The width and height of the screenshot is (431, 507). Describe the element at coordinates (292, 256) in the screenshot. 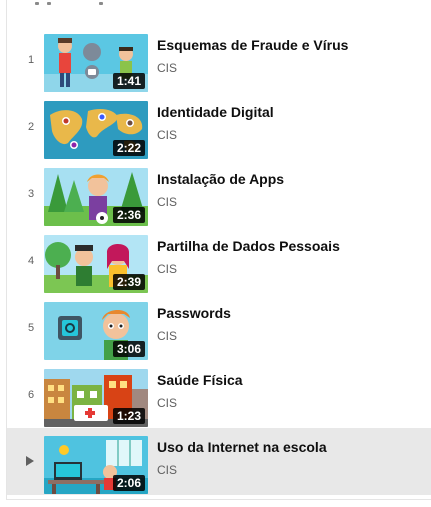

I see `item-meta: Partilha de Dados Pessoais CIS` at that location.